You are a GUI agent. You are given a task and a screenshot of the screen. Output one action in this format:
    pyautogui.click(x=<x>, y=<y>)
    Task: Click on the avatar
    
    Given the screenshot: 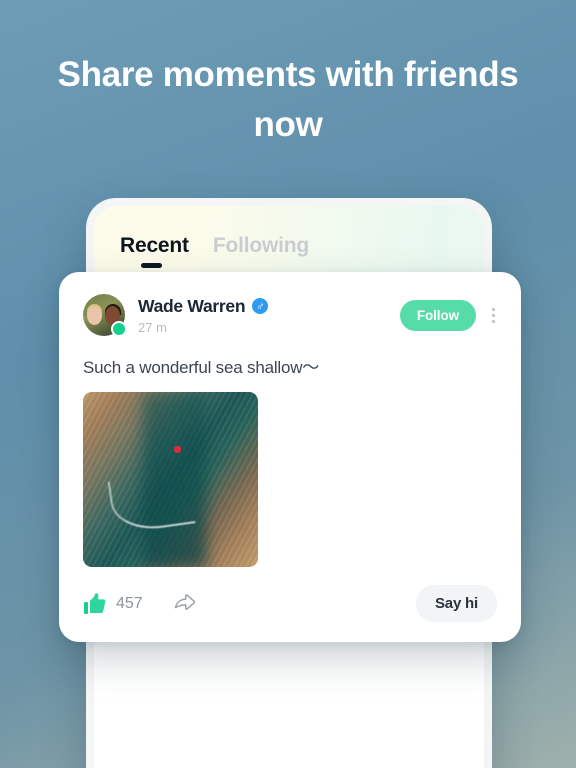 What is the action you would take?
    pyautogui.click(x=105, y=315)
    